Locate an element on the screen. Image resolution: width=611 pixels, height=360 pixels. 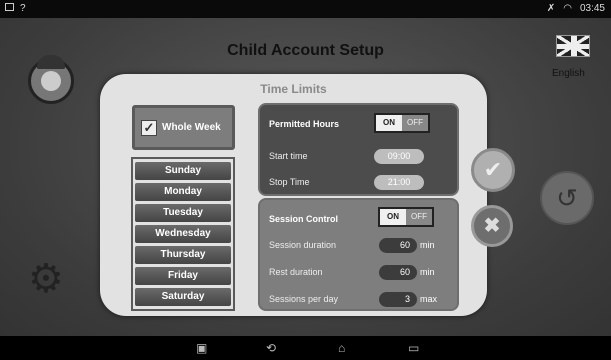
stop-time-field: 21:00 is located at coordinates (399, 182).